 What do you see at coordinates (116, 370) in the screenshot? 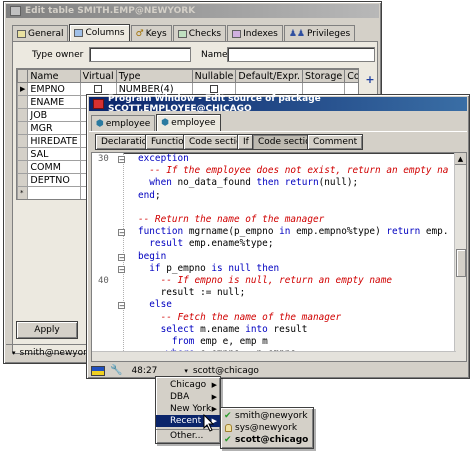
I see `wrench-icon: 🔧` at bounding box center [116, 370].